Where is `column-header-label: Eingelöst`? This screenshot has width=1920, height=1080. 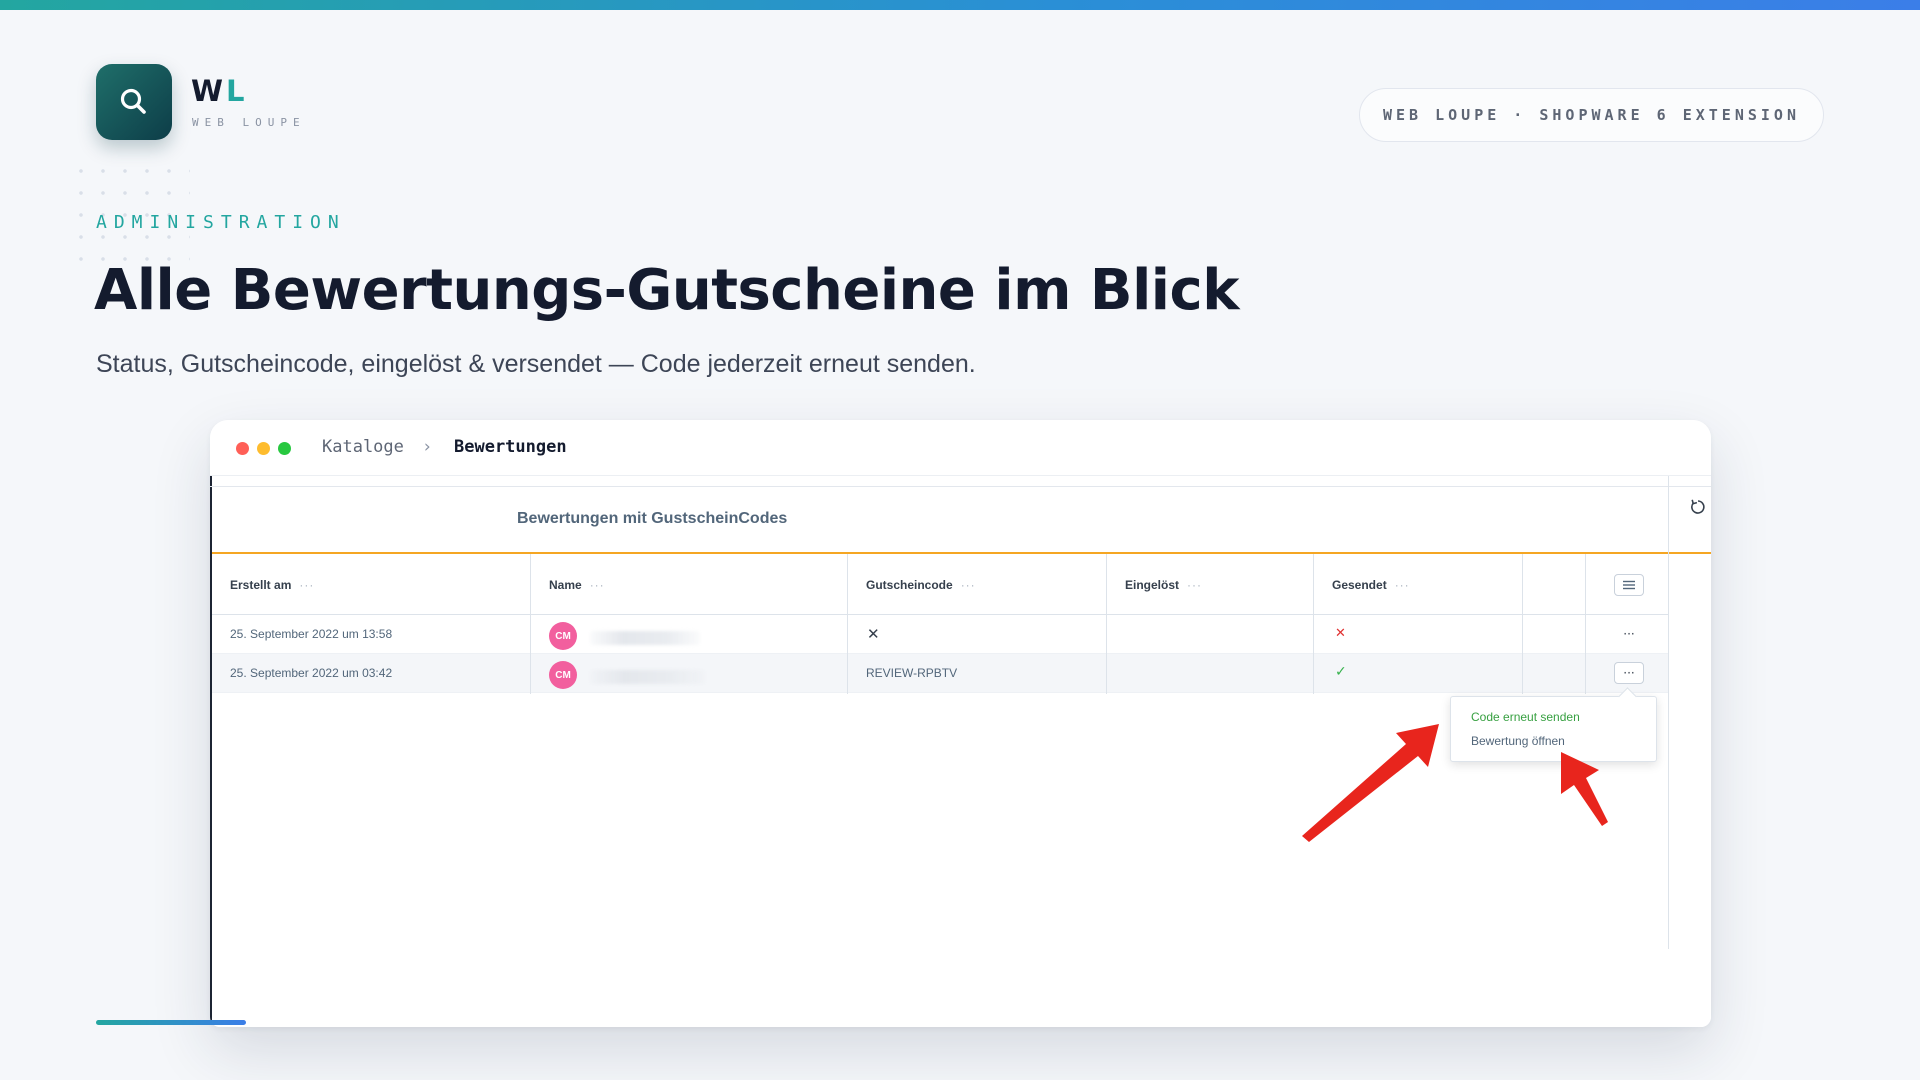 column-header-label: Eingelöst is located at coordinates (1152, 585).